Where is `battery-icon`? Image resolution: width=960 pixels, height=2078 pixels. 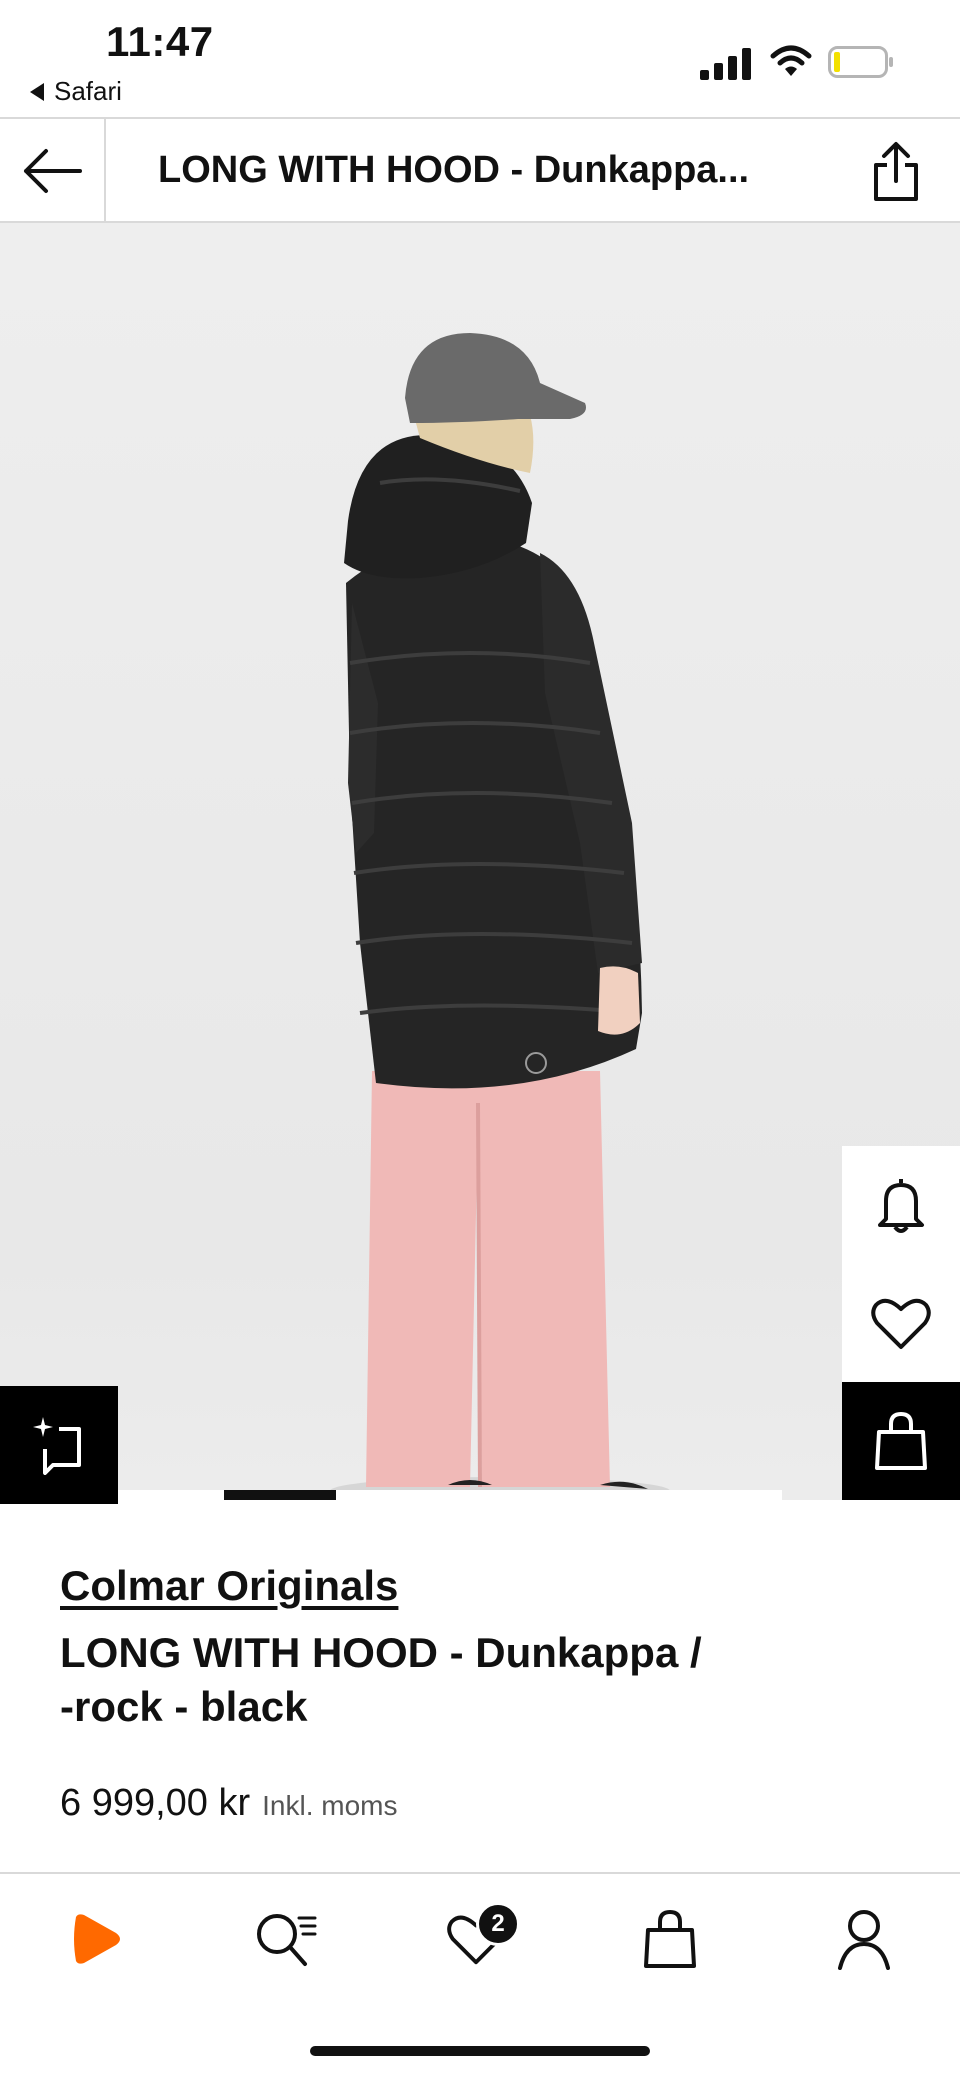
battery-icon is located at coordinates (860, 62).